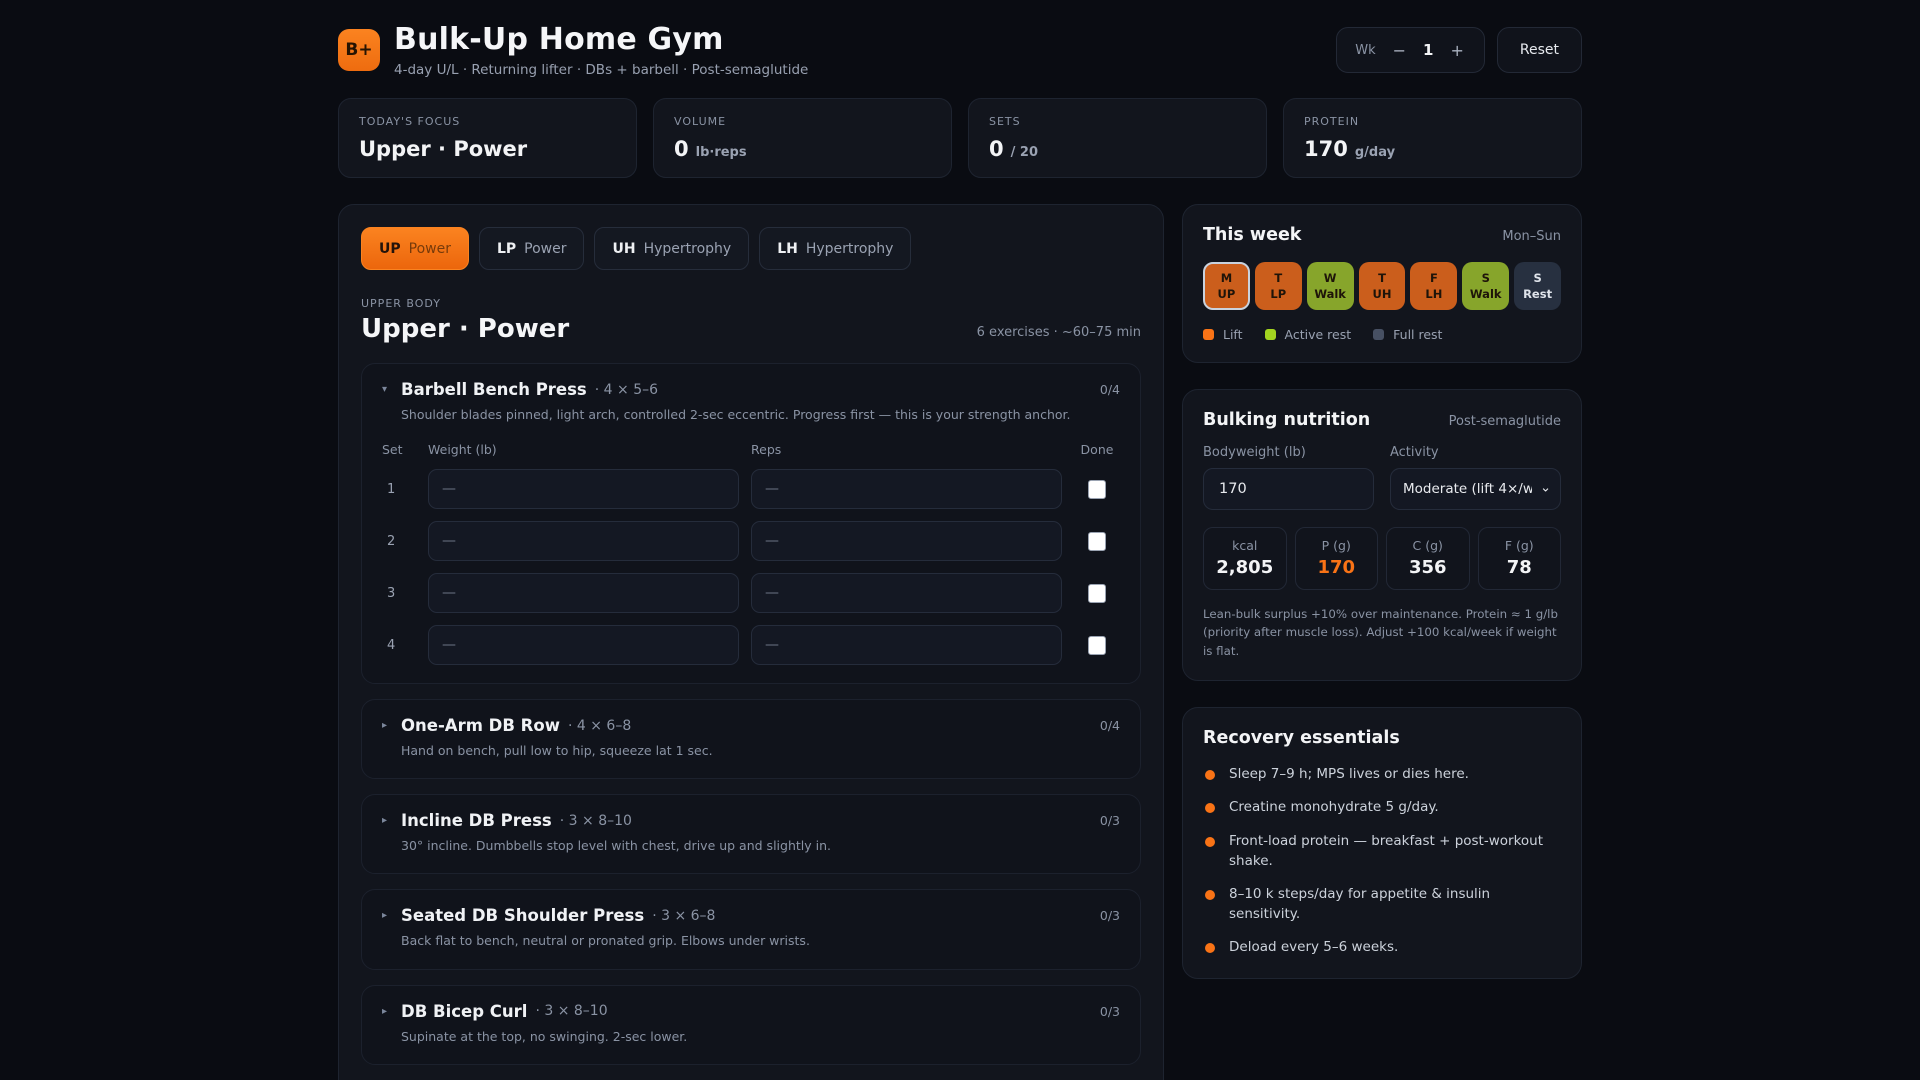  Describe the element at coordinates (1434, 294) in the screenshot. I see `day-tag: LH` at that location.